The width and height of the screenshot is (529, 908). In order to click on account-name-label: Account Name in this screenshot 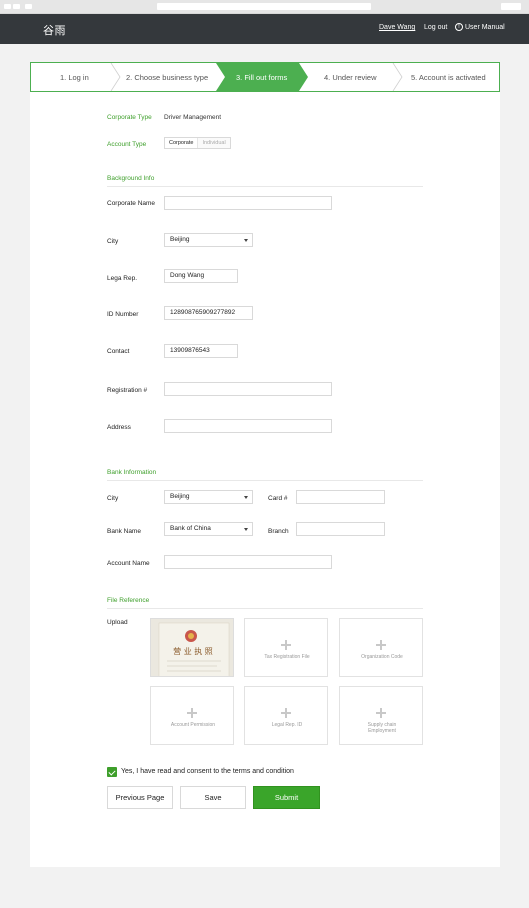, I will do `click(128, 563)`.